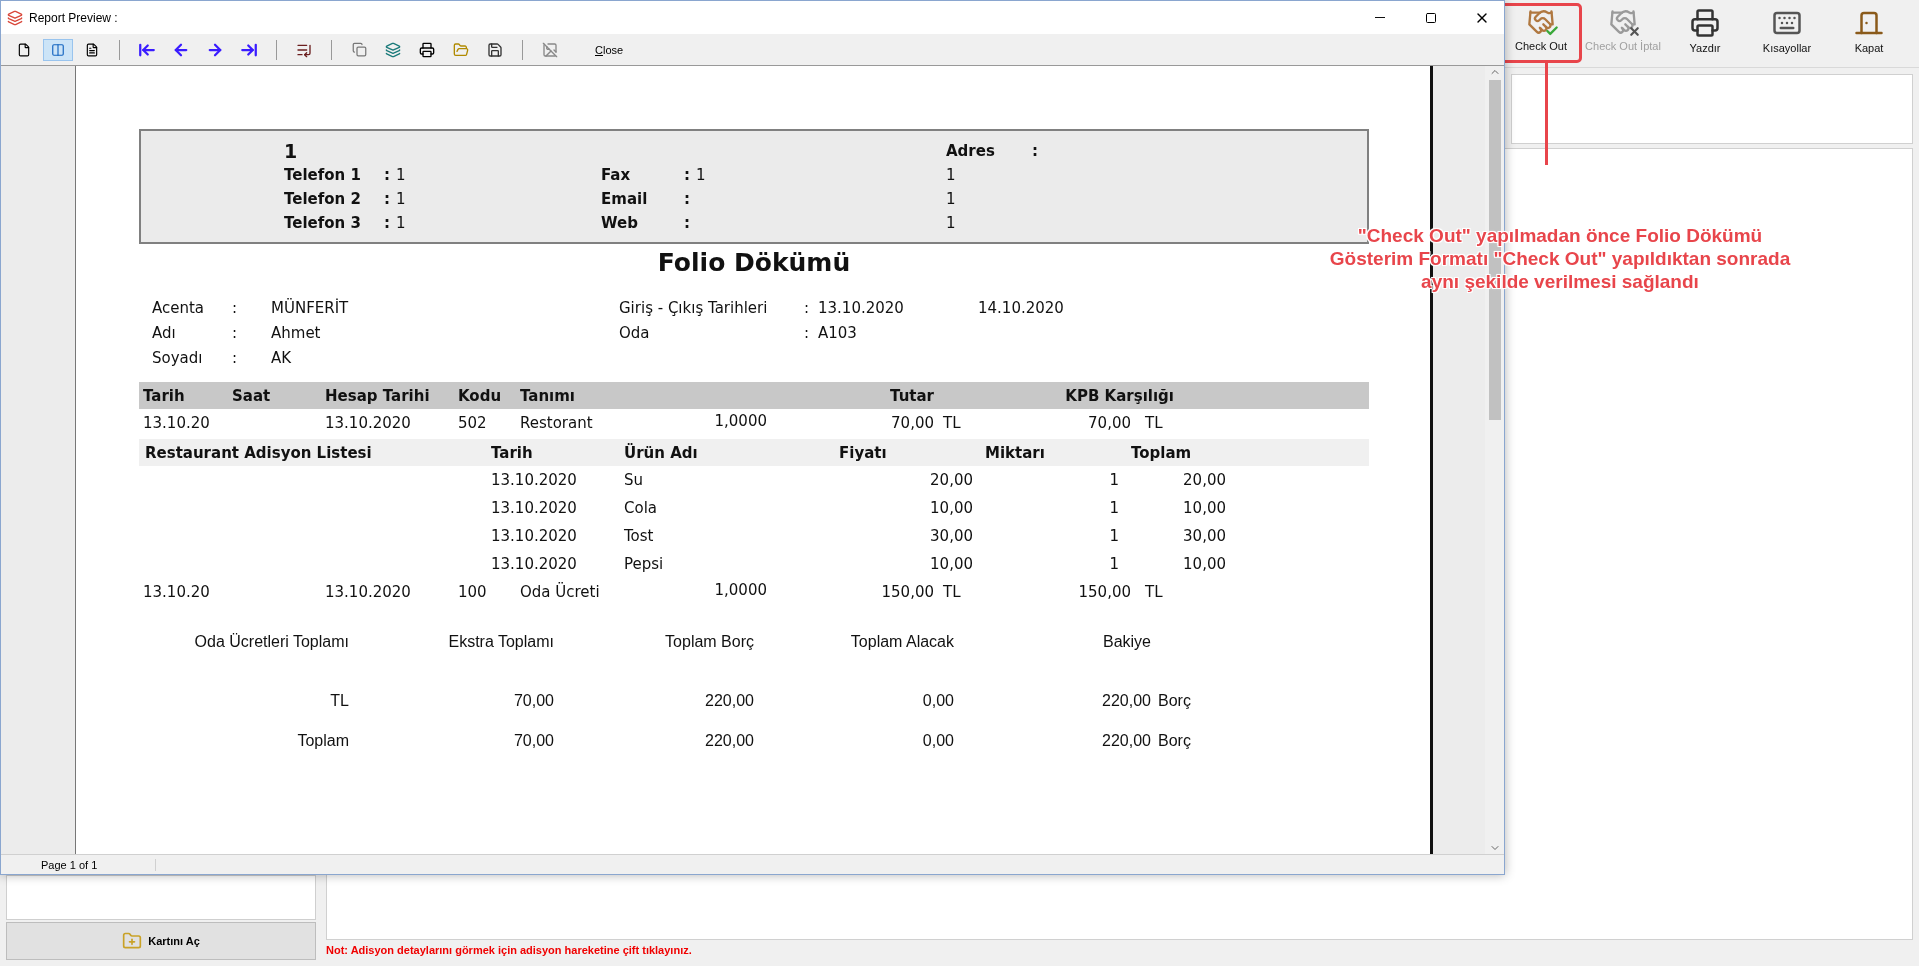 This screenshot has width=1919, height=966. What do you see at coordinates (473, 423) in the screenshot?
I see `table-cell-text: 502` at bounding box center [473, 423].